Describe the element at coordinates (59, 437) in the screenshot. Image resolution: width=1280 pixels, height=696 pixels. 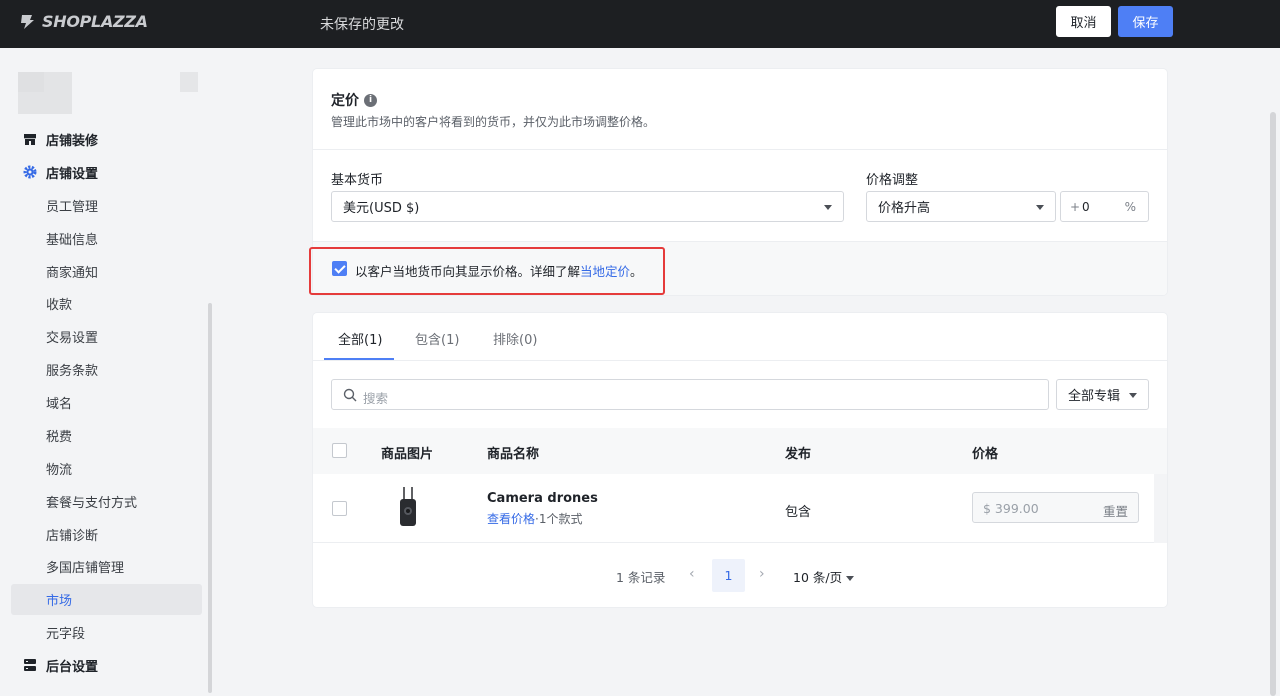
I see `sidebar-item-label: 税费` at that location.